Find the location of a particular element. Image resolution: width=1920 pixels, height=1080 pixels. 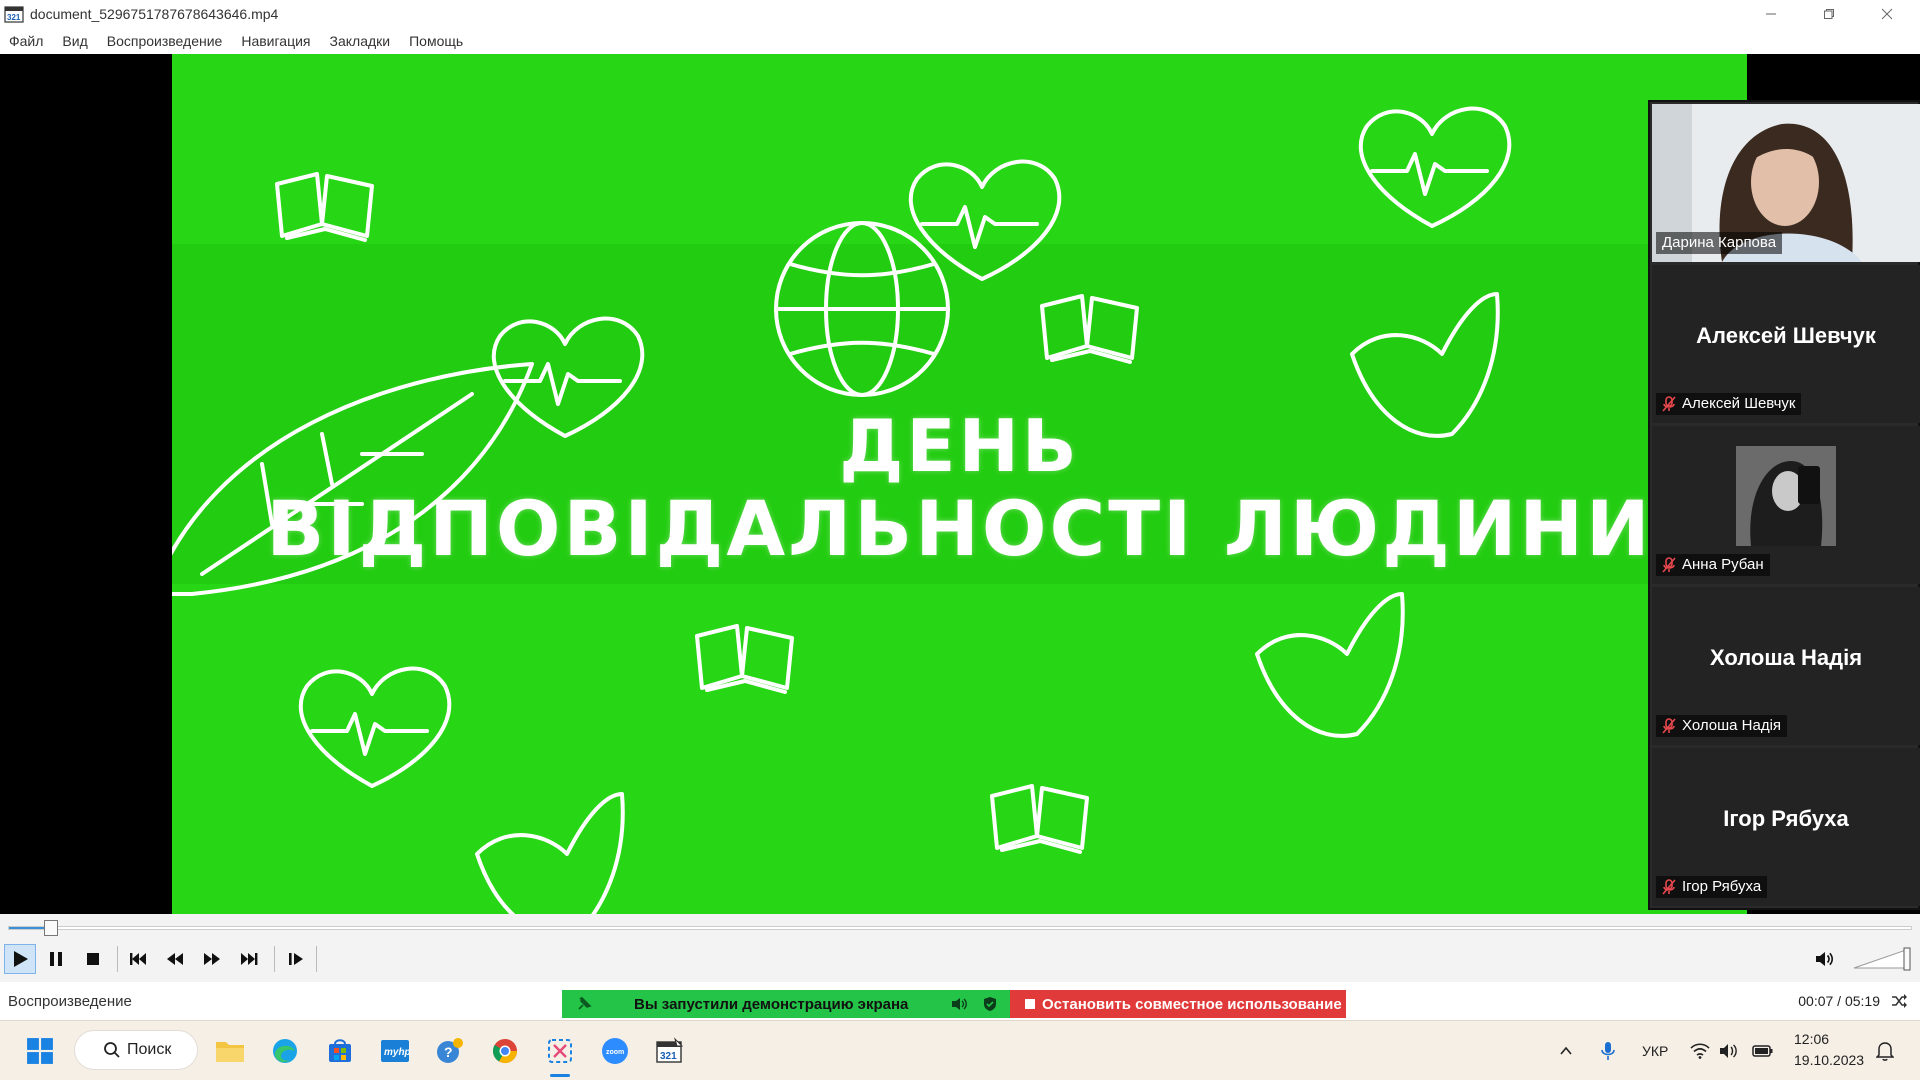

wifi-icon is located at coordinates (1700, 1051).